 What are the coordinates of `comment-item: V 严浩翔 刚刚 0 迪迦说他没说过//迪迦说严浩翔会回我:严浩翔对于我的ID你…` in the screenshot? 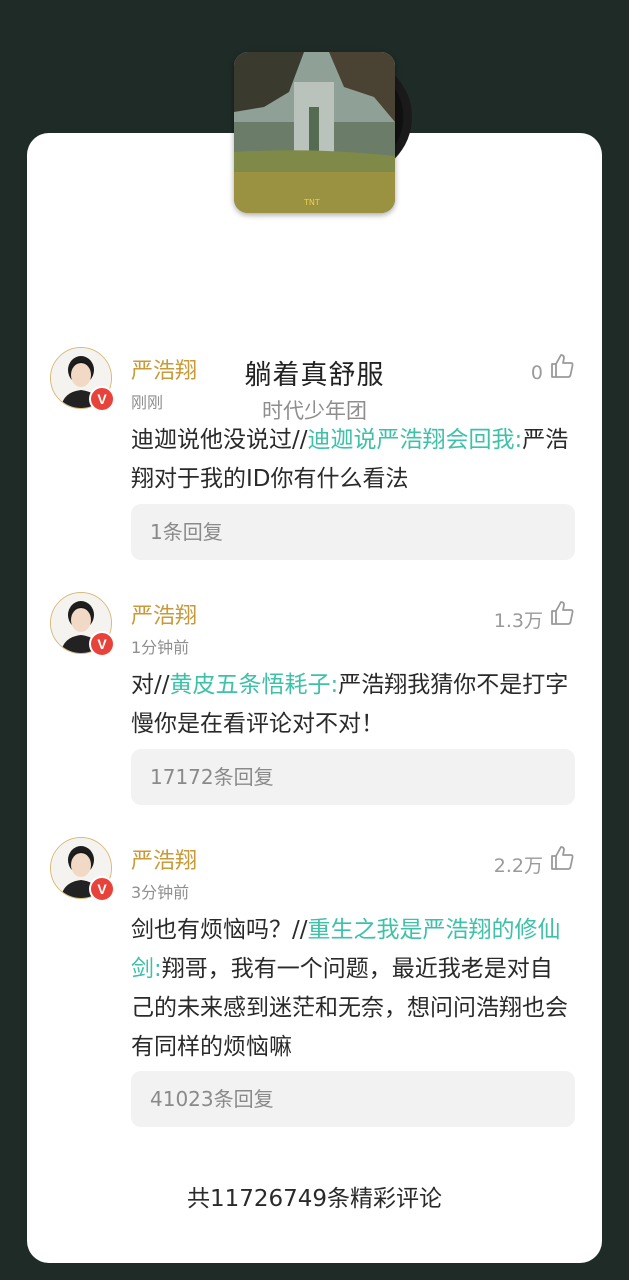 It's located at (301, 457).